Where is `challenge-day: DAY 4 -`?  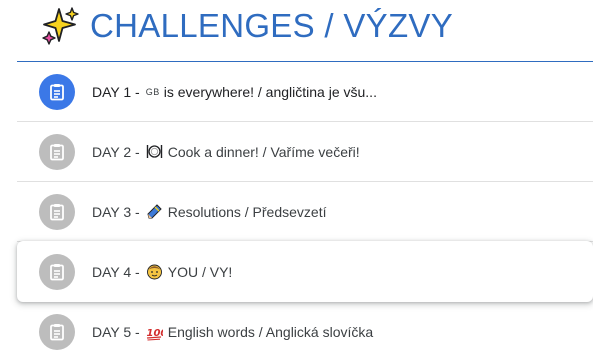 challenge-day: DAY 4 - is located at coordinates (116, 271).